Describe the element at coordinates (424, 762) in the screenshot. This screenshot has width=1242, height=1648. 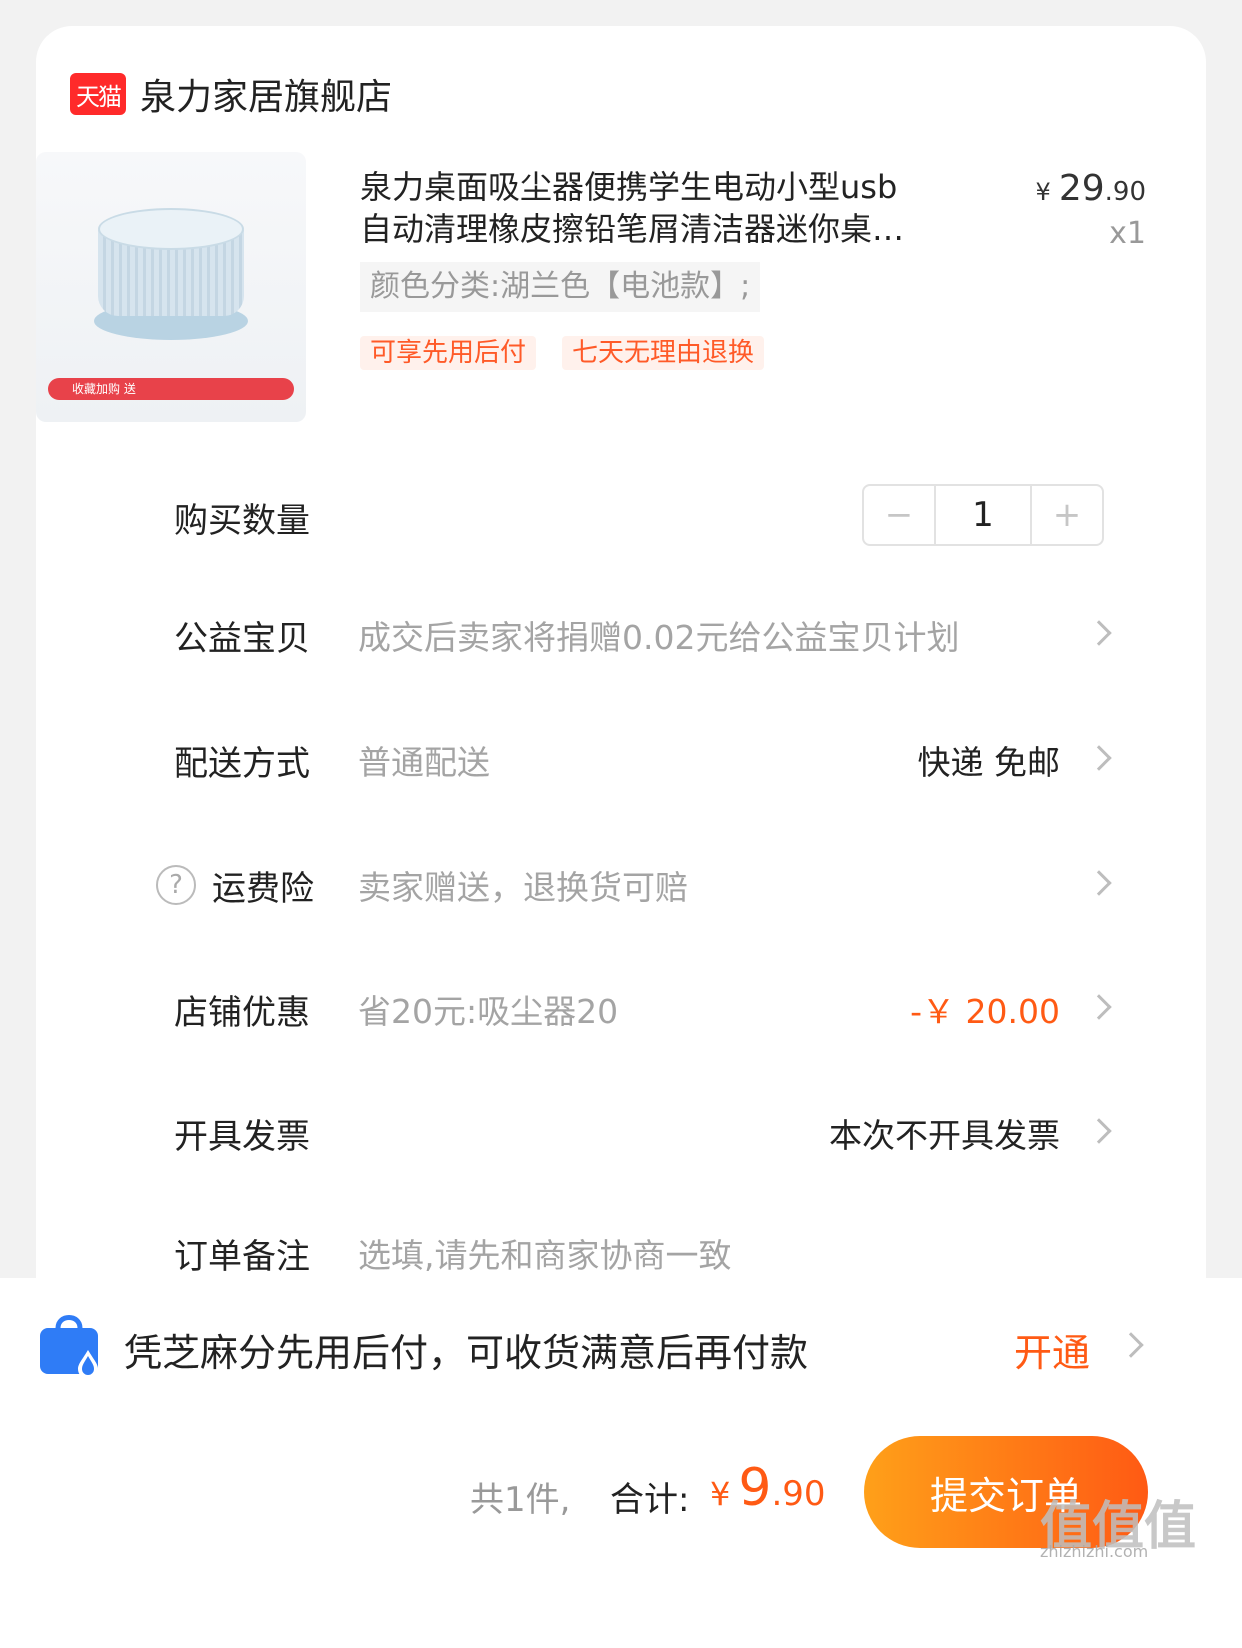
I see `delivery-desc: 普通配送` at that location.